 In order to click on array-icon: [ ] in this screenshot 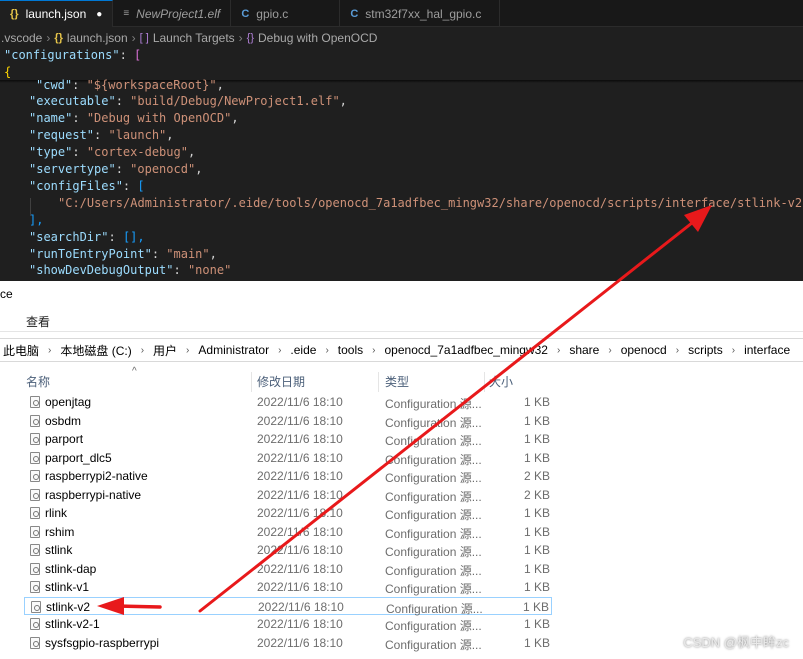, I will do `click(144, 38)`.